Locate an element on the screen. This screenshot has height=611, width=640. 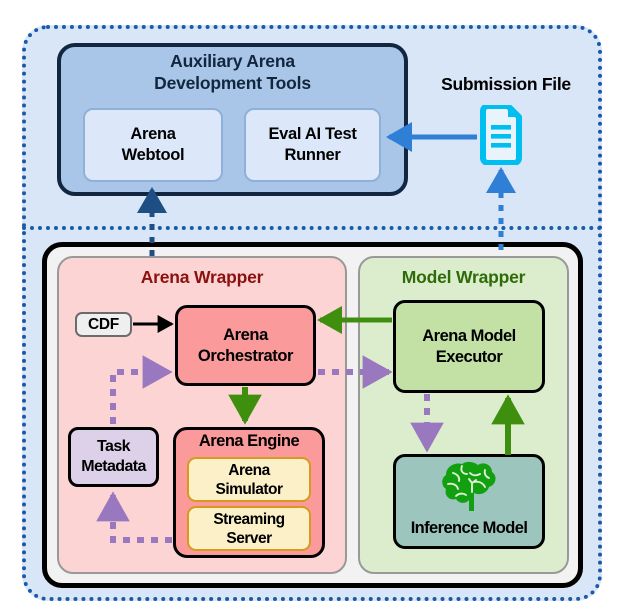
task-metadata-label-line2: Metadata is located at coordinates (113, 466).